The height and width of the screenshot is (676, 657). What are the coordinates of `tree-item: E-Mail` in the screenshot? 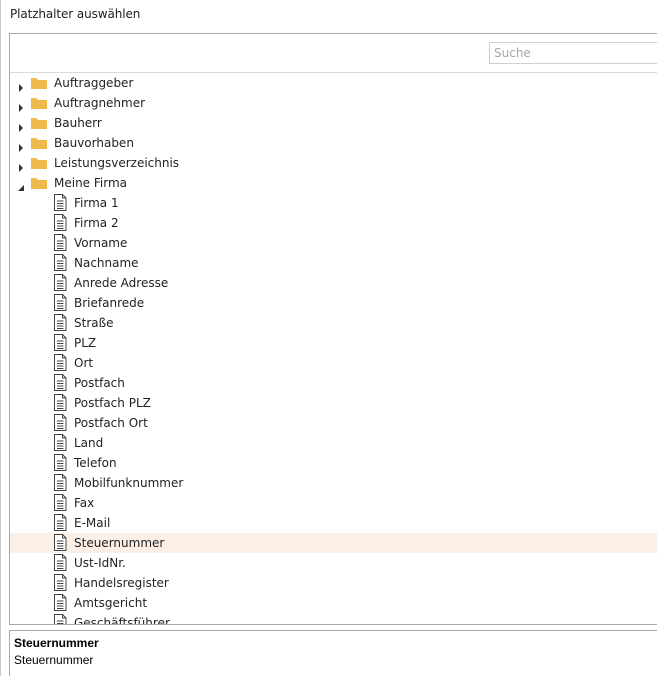 It's located at (333, 523).